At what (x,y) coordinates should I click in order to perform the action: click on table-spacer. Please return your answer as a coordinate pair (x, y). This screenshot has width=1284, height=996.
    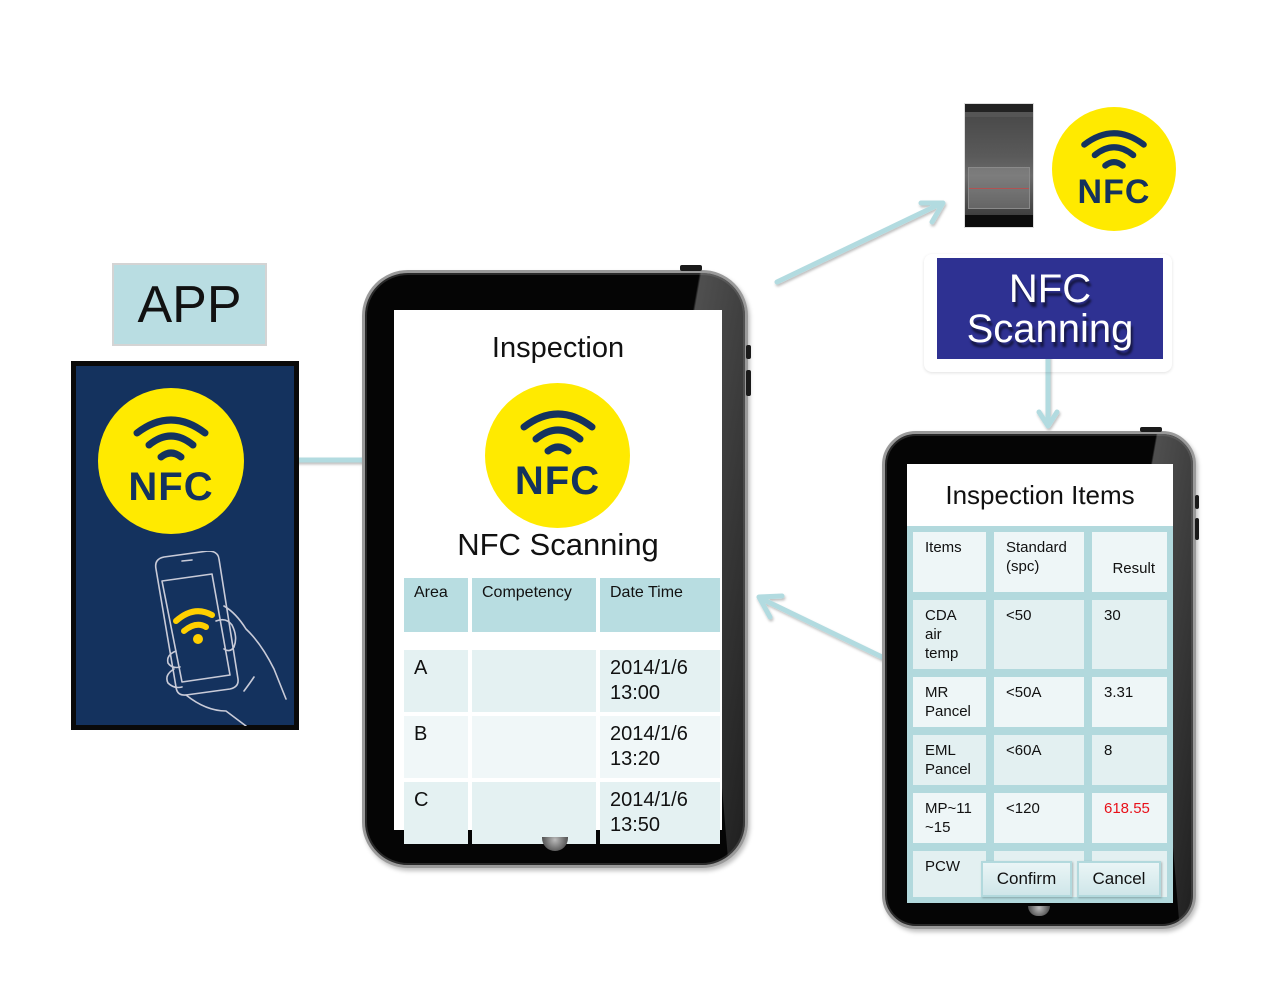
    Looking at the image, I should click on (562, 641).